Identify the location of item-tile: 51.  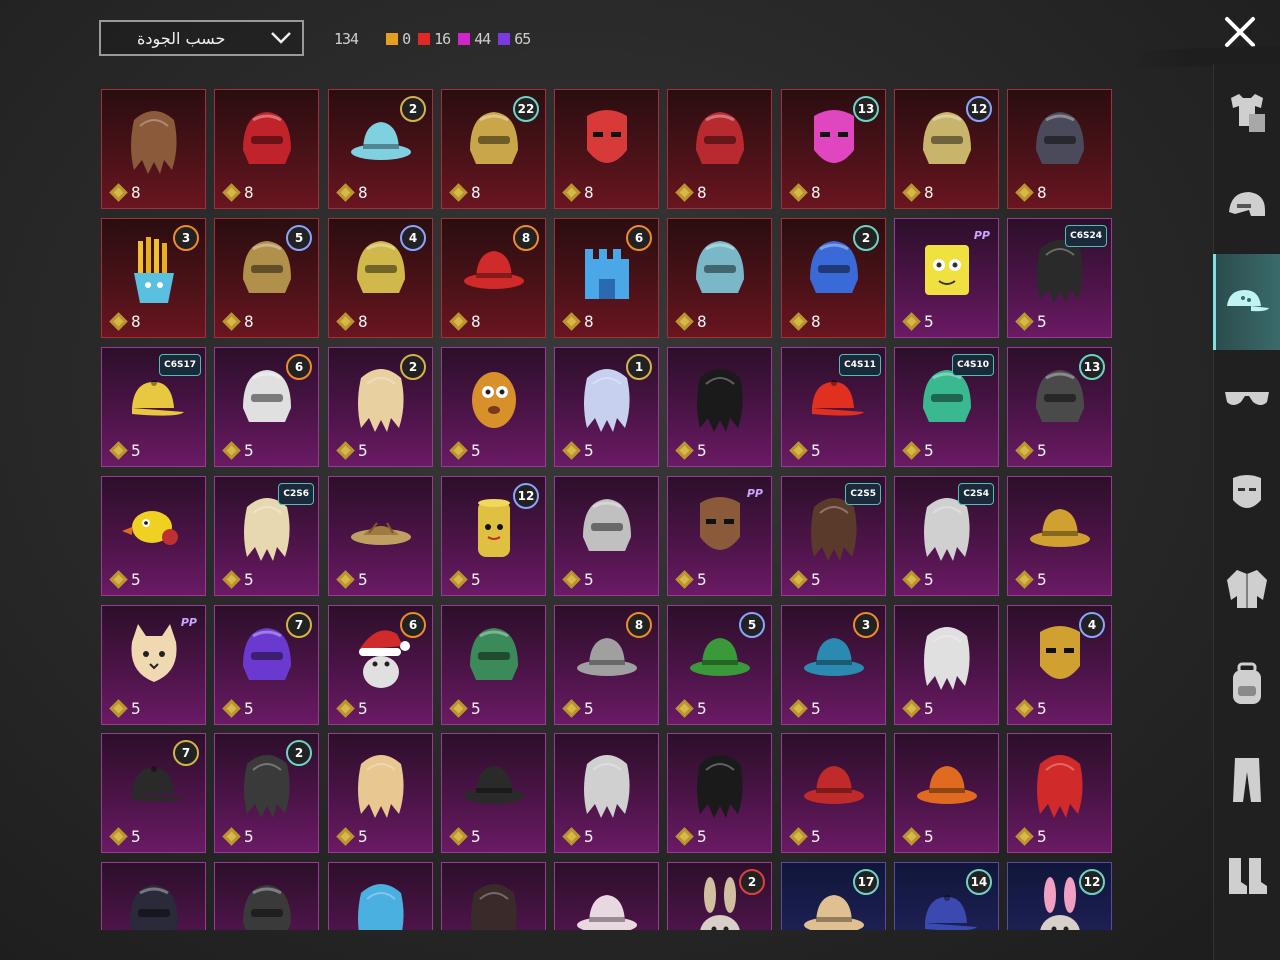
(606, 407).